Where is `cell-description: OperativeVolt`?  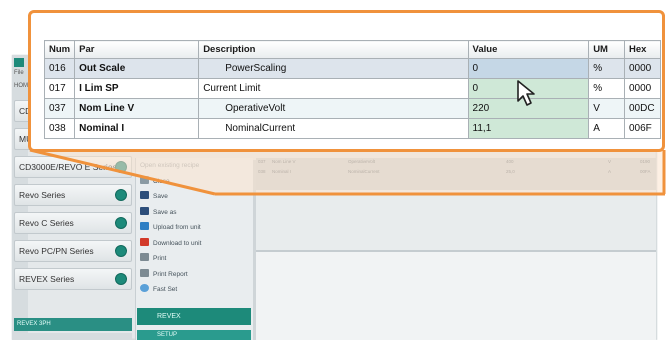 cell-description: OperativeVolt is located at coordinates (333, 108).